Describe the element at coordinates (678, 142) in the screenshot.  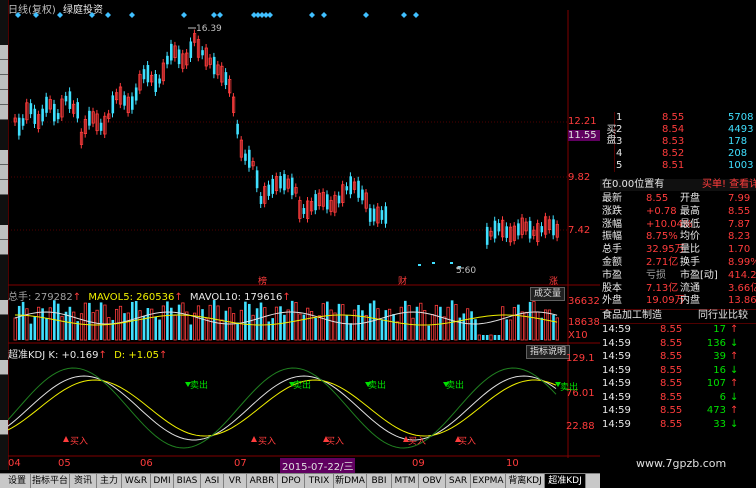
I see `order-book-row: 3 8.53 178` at that location.